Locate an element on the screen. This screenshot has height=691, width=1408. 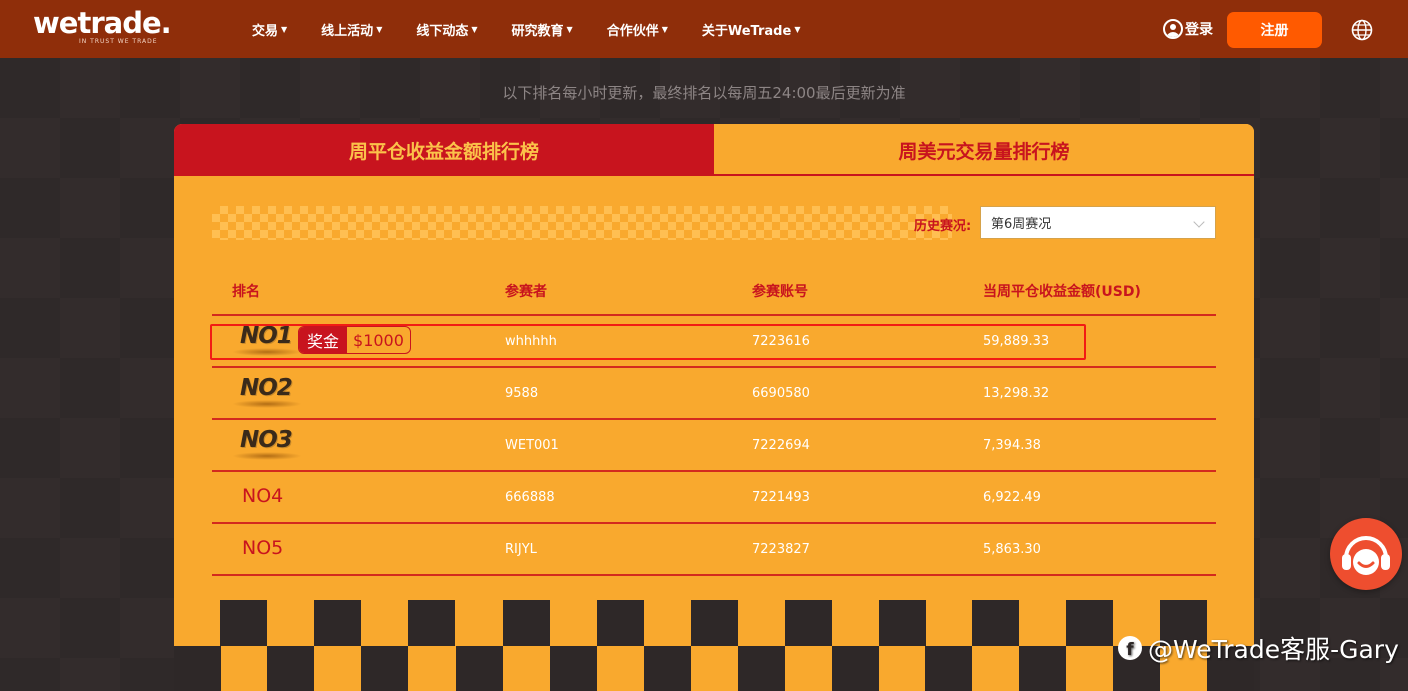
player-name: whhhhh is located at coordinates (531, 341).